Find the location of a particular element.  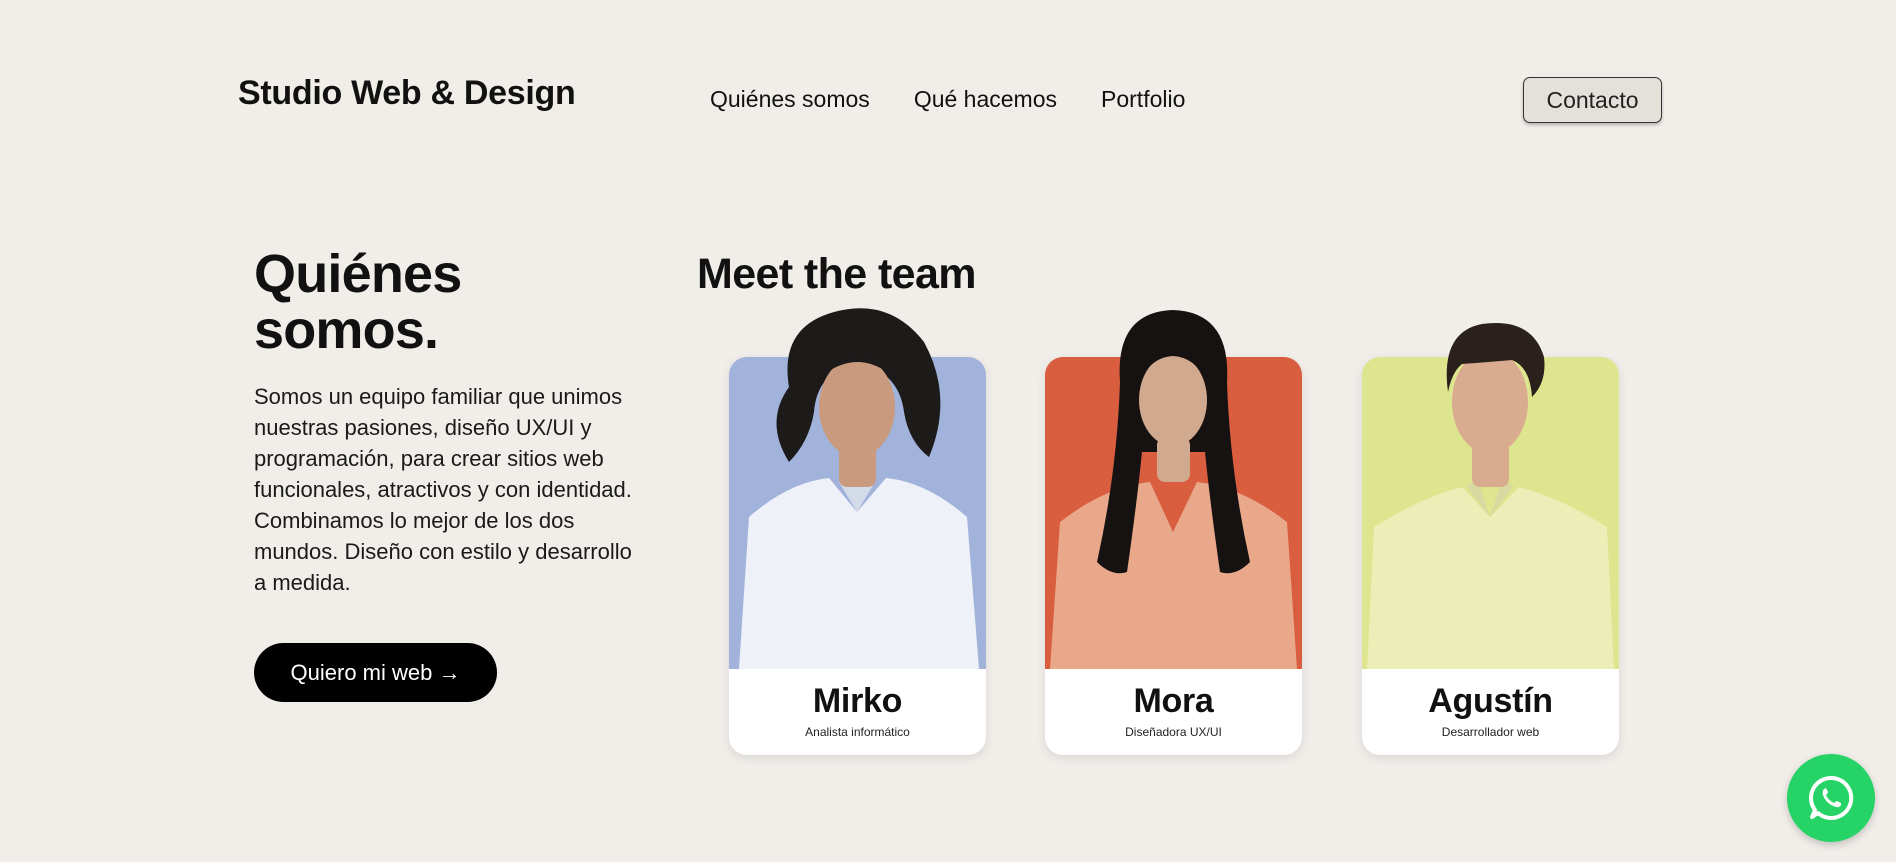

member-name: Mora is located at coordinates (1173, 701).